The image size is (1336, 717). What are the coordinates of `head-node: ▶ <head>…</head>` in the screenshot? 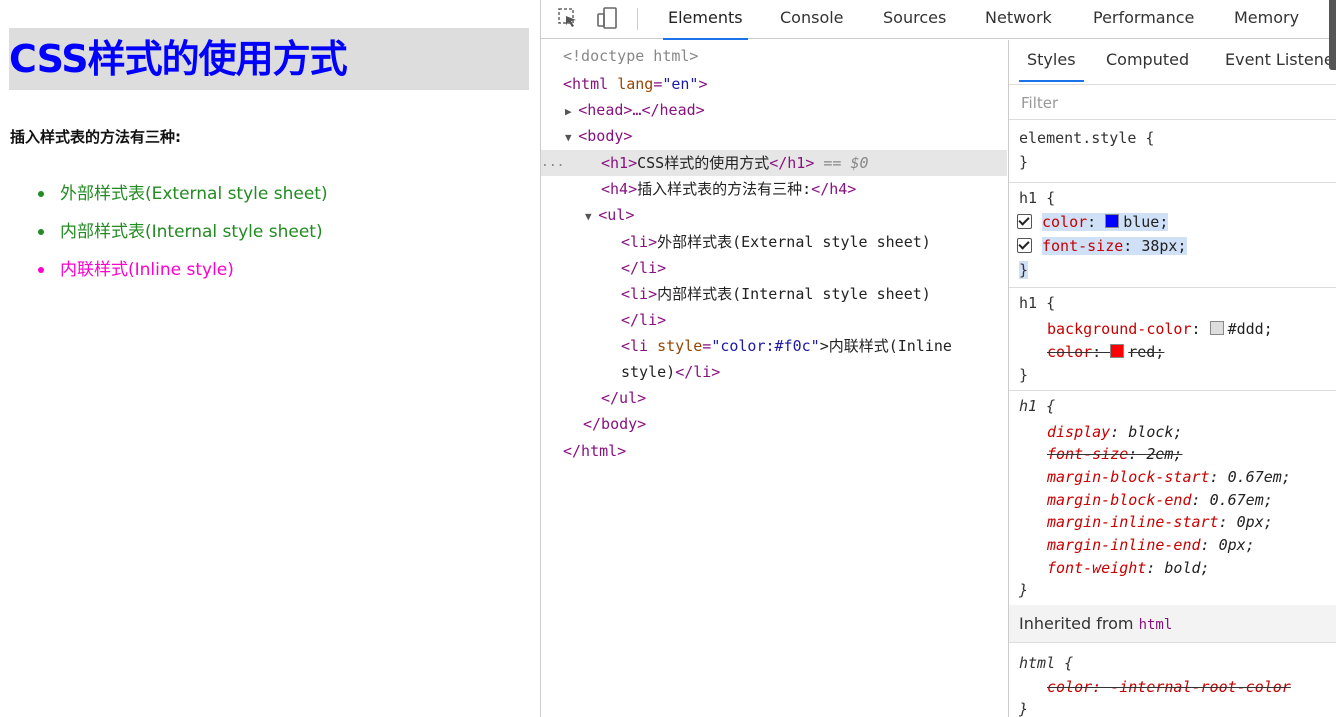 It's located at (635, 110).